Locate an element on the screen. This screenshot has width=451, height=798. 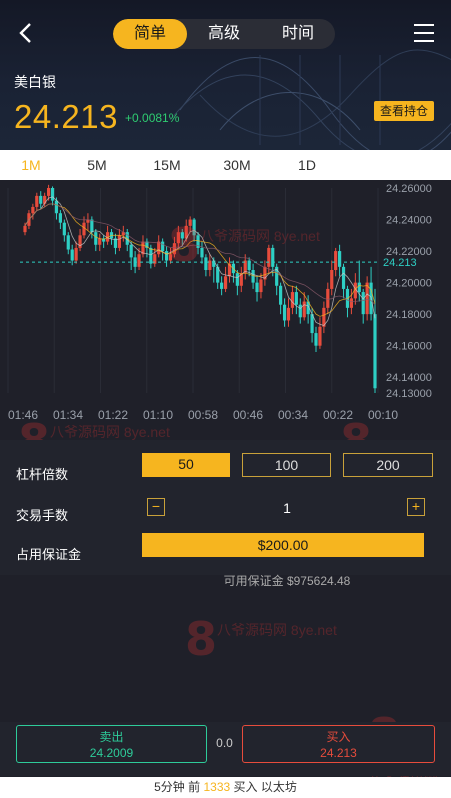
tab-advanced: 高级 is located at coordinates (224, 34).